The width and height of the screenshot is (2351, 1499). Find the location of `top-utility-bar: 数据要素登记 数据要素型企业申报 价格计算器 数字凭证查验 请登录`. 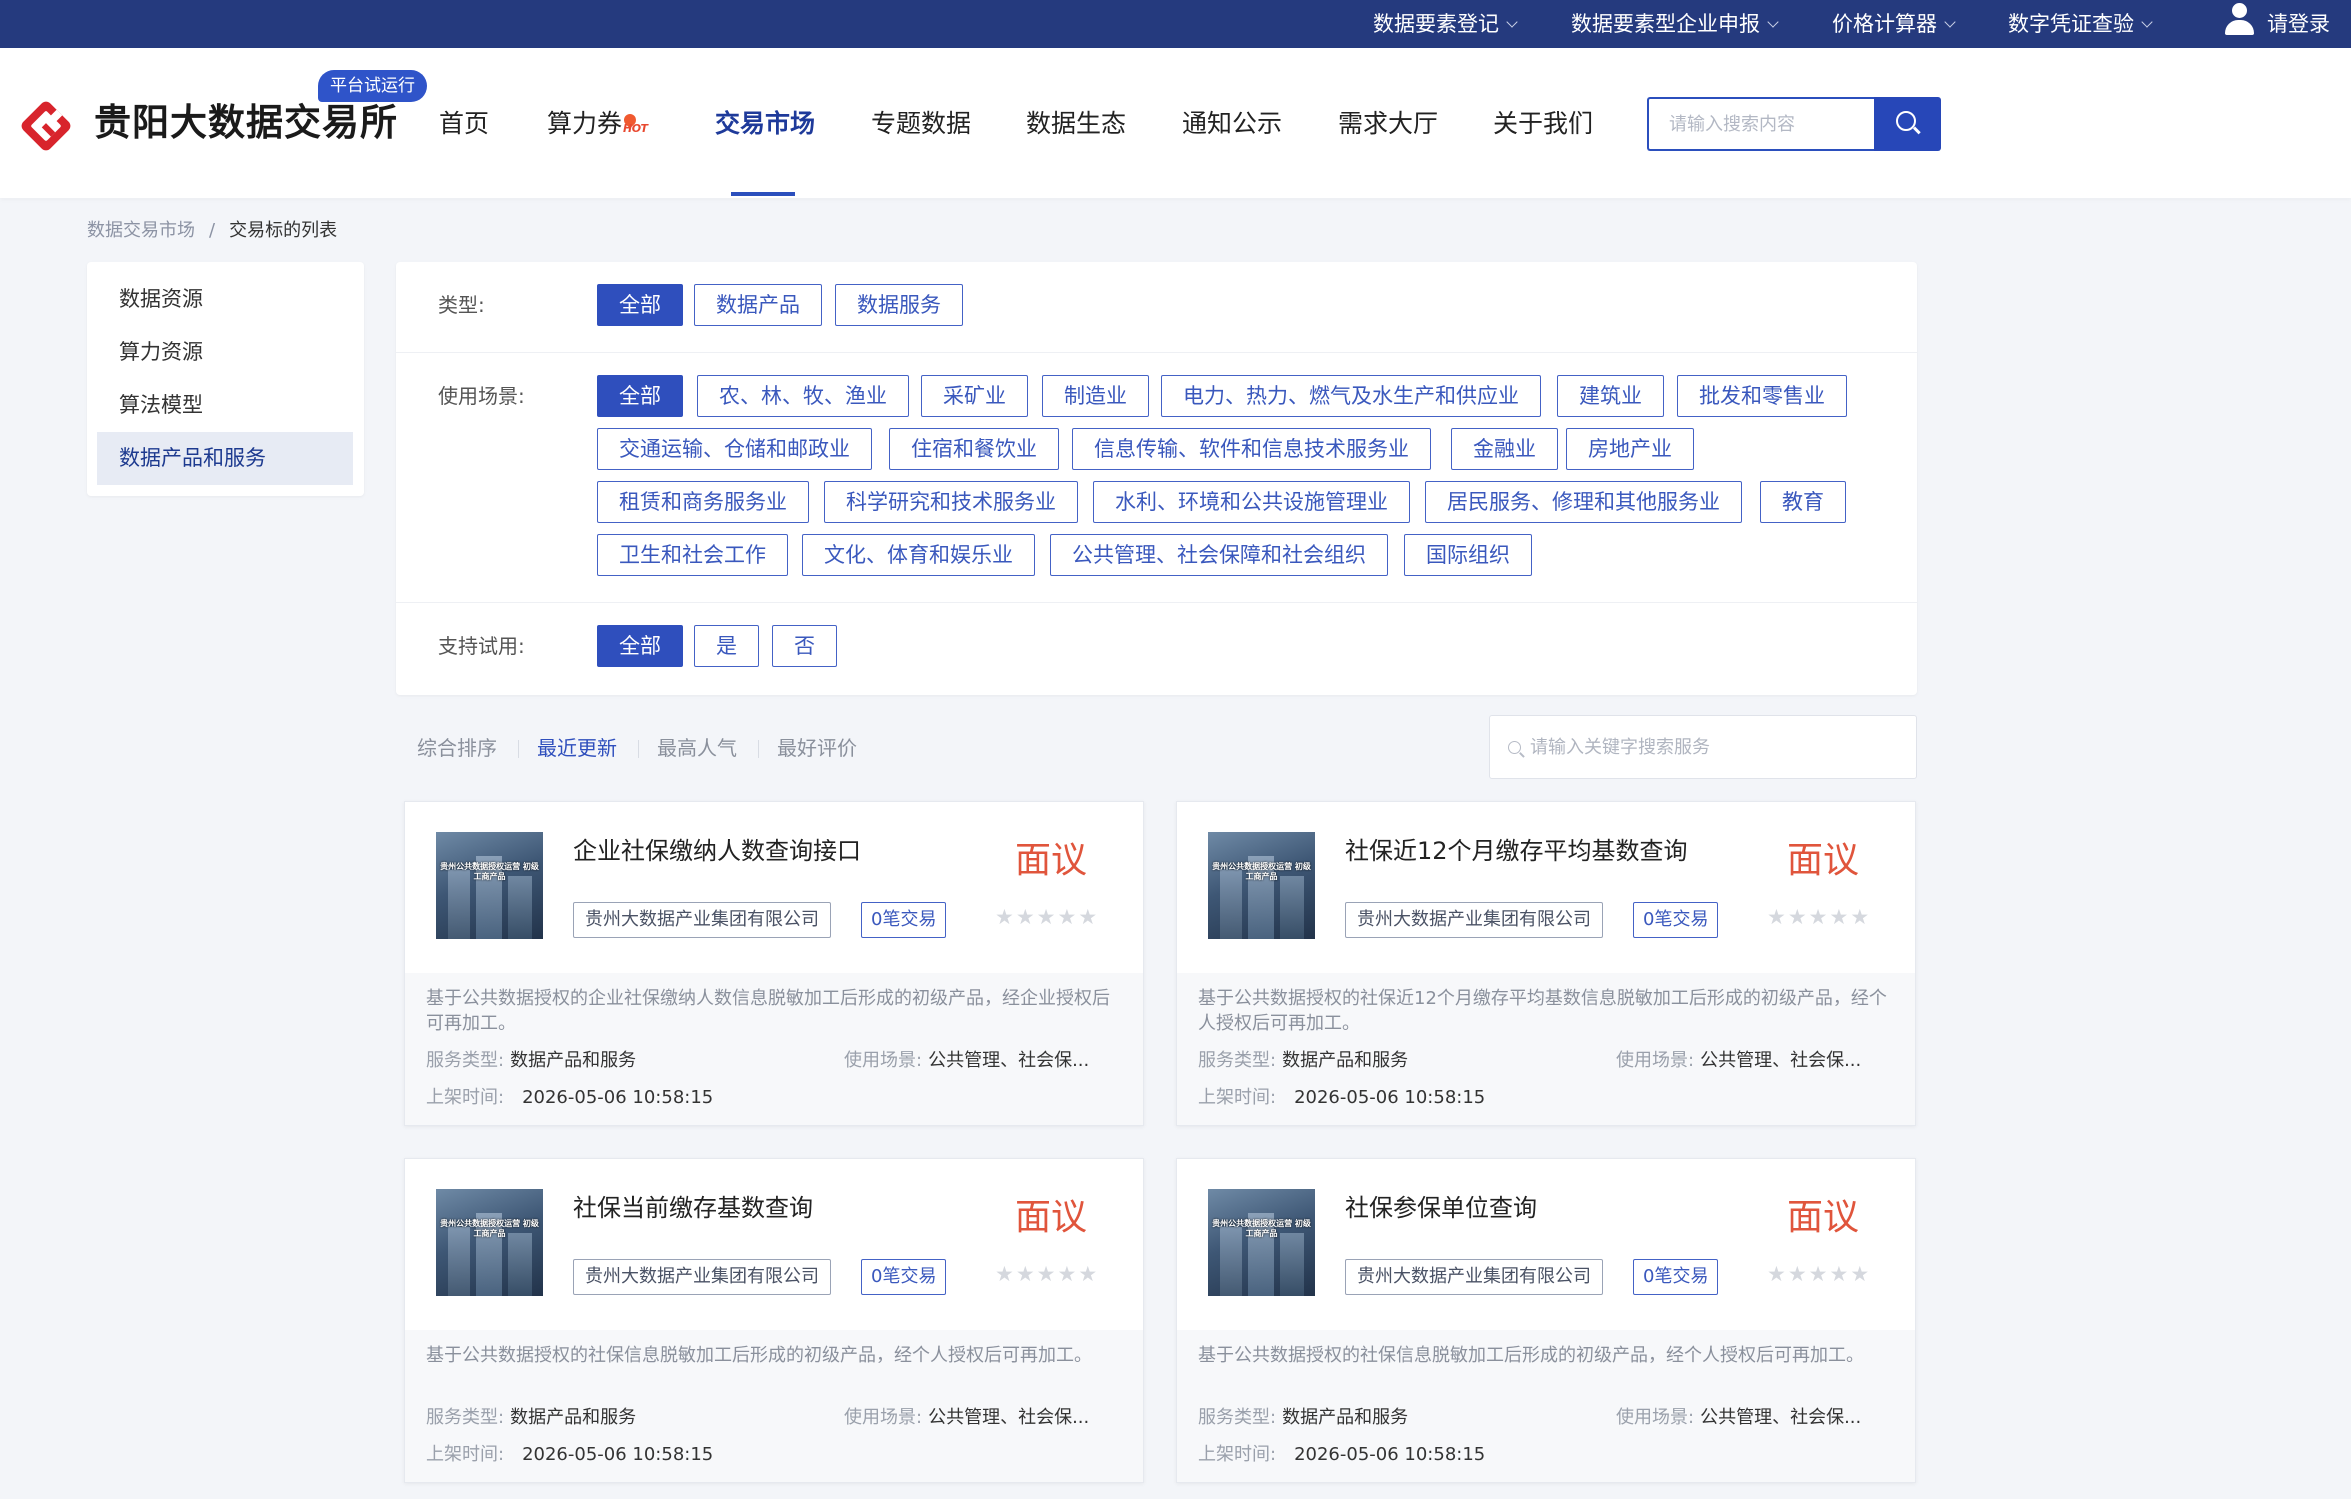

top-utility-bar: 数据要素登记 数据要素型企业申报 价格计算器 数字凭证查验 请登录 is located at coordinates (1175, 24).